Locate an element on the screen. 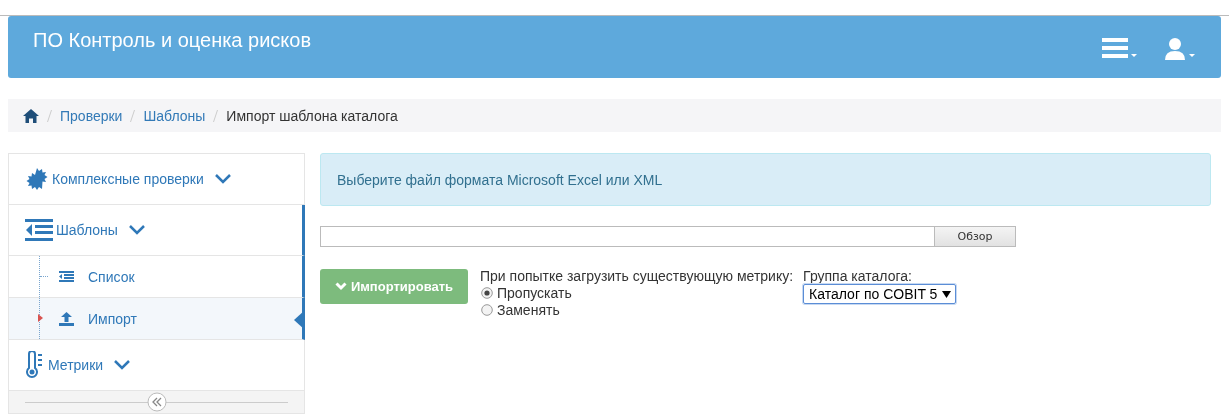 The height and width of the screenshot is (414, 1229). gear-icon is located at coordinates (37, 179).